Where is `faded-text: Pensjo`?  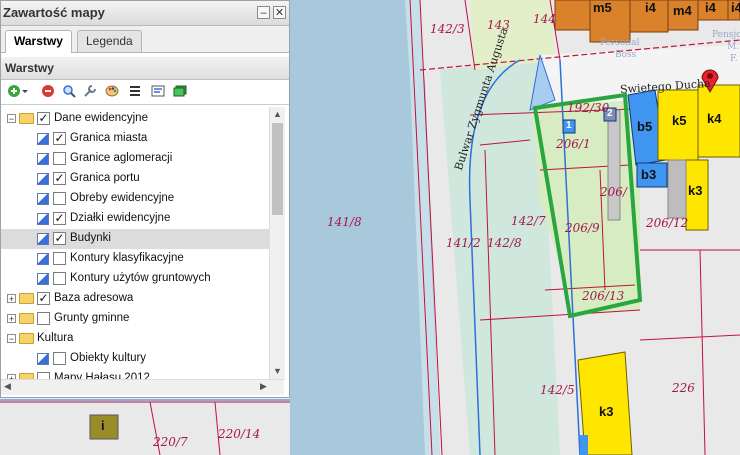
faded-text: Pensjo is located at coordinates (726, 35).